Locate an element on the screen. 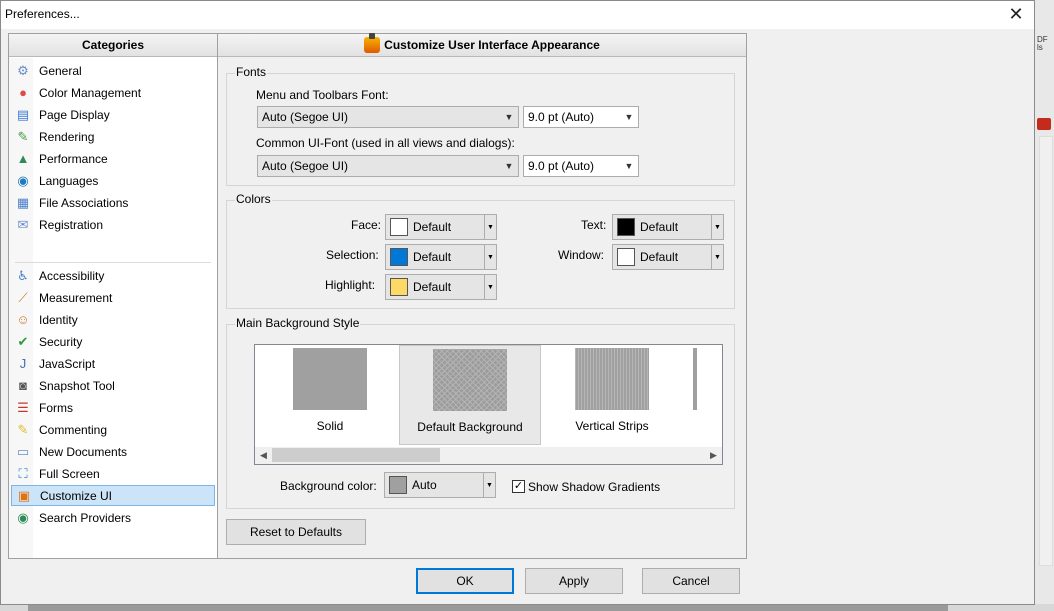 The image size is (1054, 611). apply-button: Apply is located at coordinates (574, 581).